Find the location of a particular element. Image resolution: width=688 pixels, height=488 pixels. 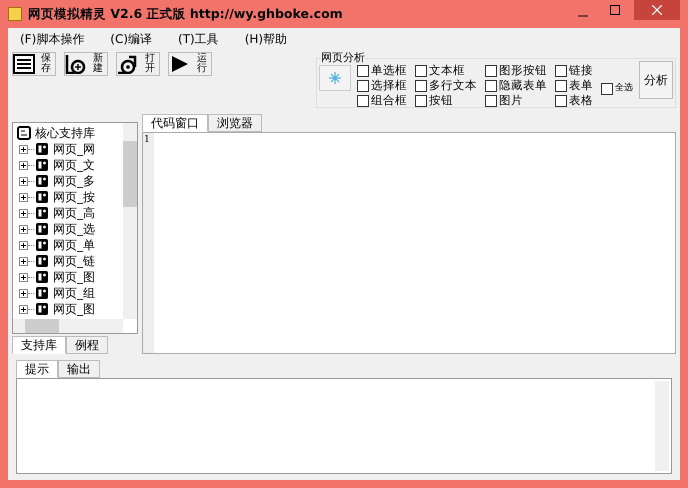

app-icon is located at coordinates (15, 14).